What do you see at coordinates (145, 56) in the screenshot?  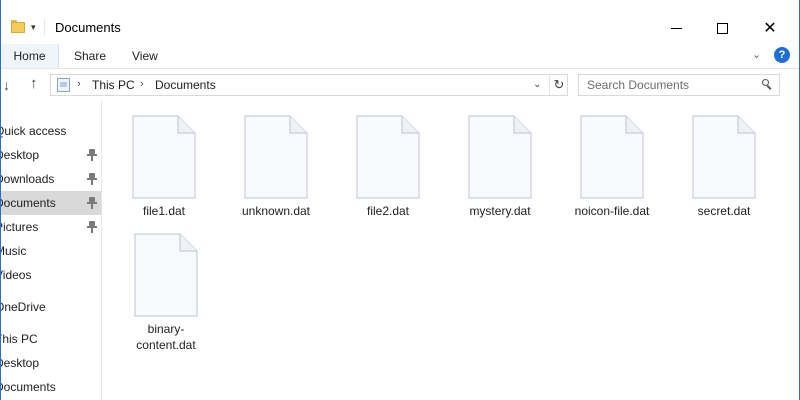 I see `tab-view: View` at bounding box center [145, 56].